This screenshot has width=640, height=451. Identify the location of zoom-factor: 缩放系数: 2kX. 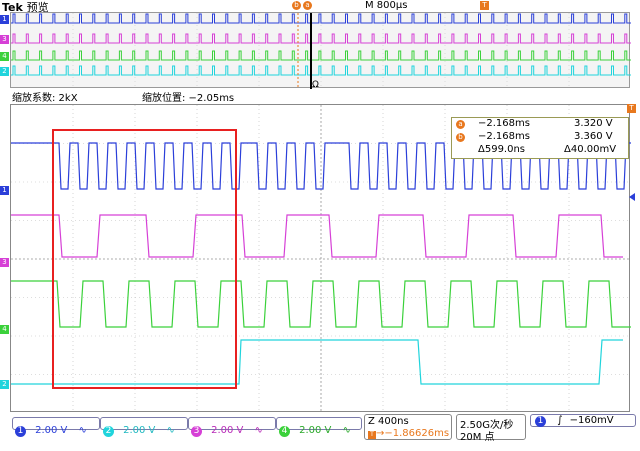
(45, 98).